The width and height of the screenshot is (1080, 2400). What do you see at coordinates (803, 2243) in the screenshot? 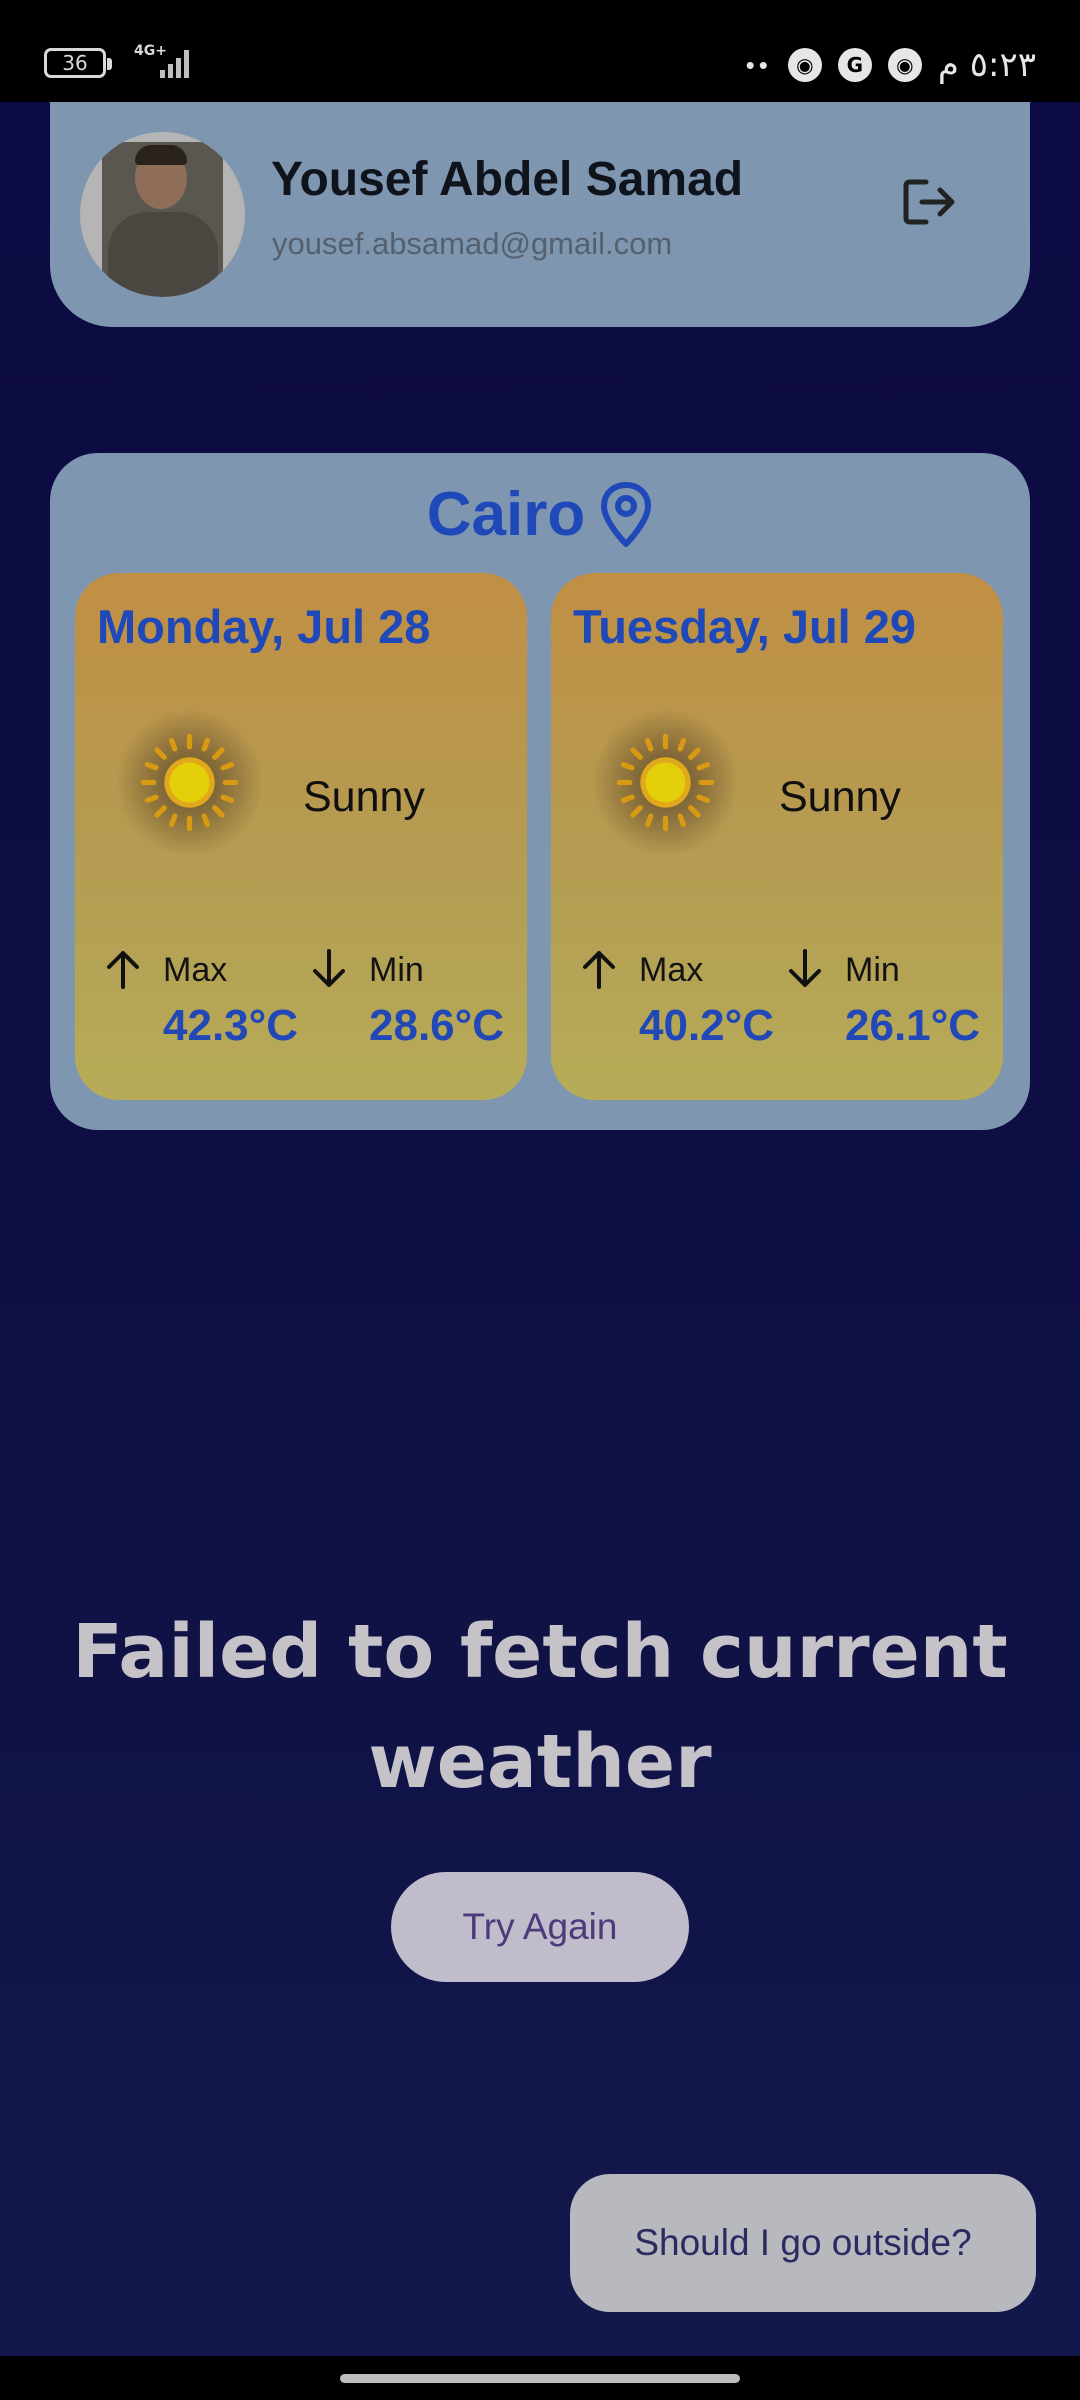
I see `go-outside-button: Should I go outside?` at bounding box center [803, 2243].